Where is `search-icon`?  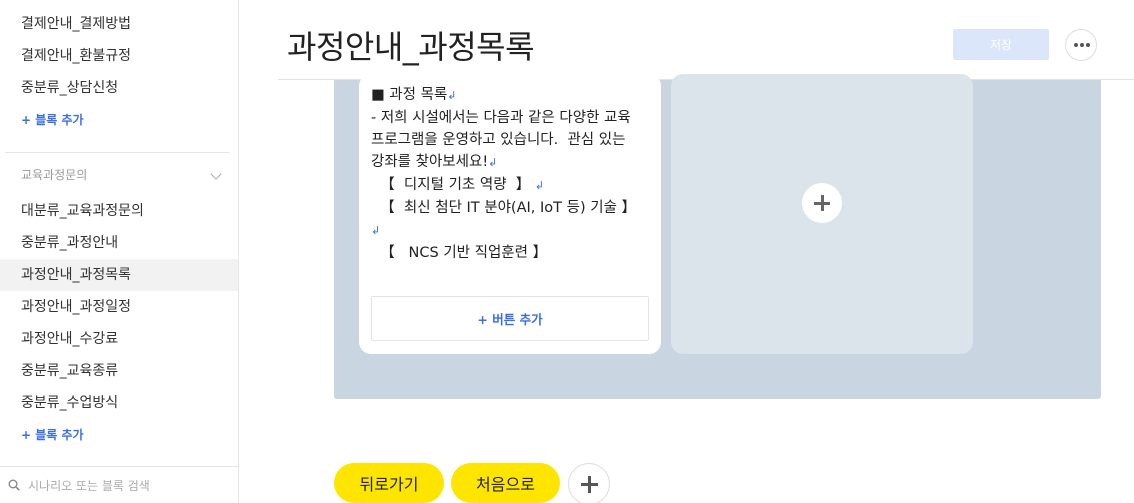
search-icon is located at coordinates (14, 485).